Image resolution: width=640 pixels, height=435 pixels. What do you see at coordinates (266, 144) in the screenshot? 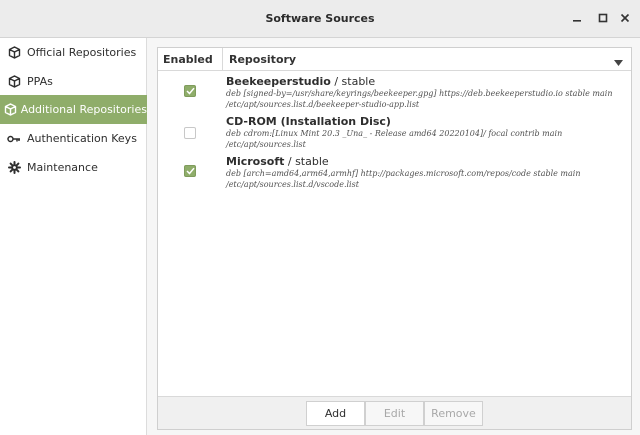
I see `repository-file-path: /etc/apt/sources.list` at bounding box center [266, 144].